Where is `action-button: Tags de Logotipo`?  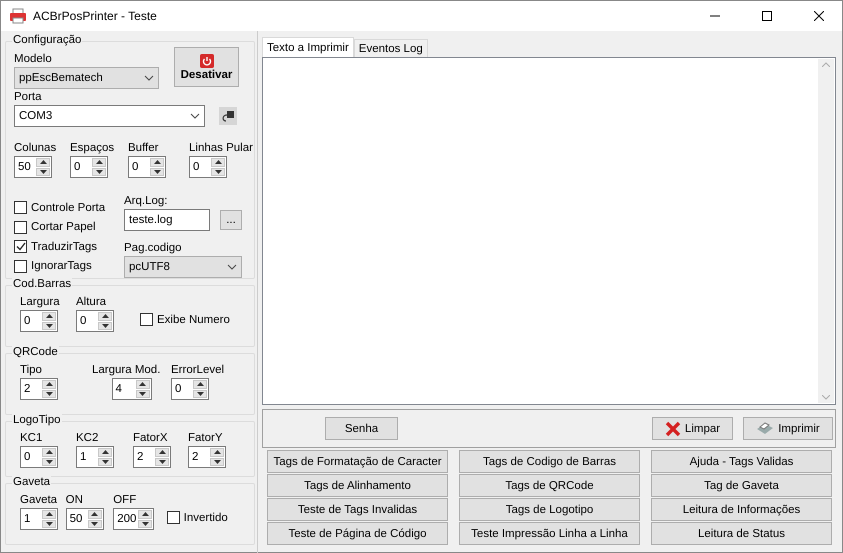 action-button: Tags de Logotipo is located at coordinates (549, 509).